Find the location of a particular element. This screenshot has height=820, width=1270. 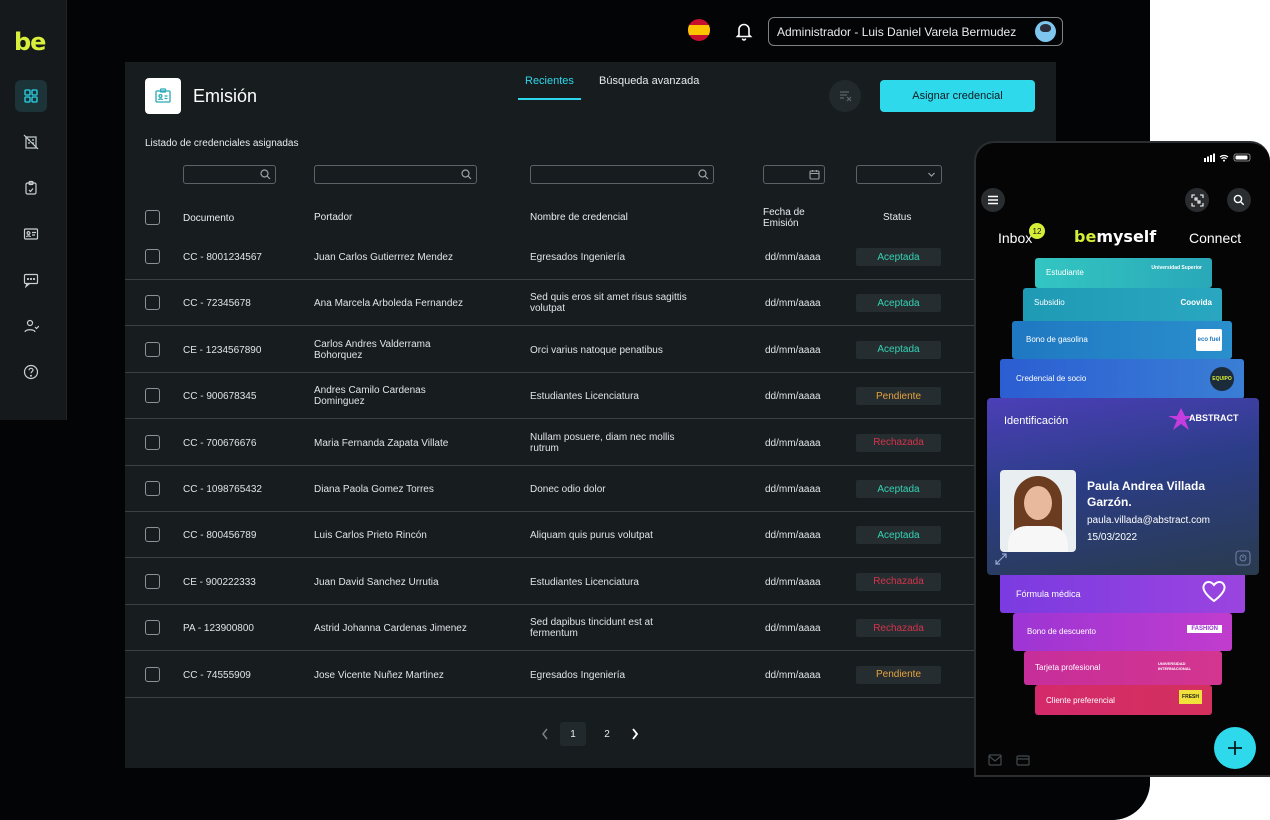

sidebar-item-templates is located at coordinates (31, 188).